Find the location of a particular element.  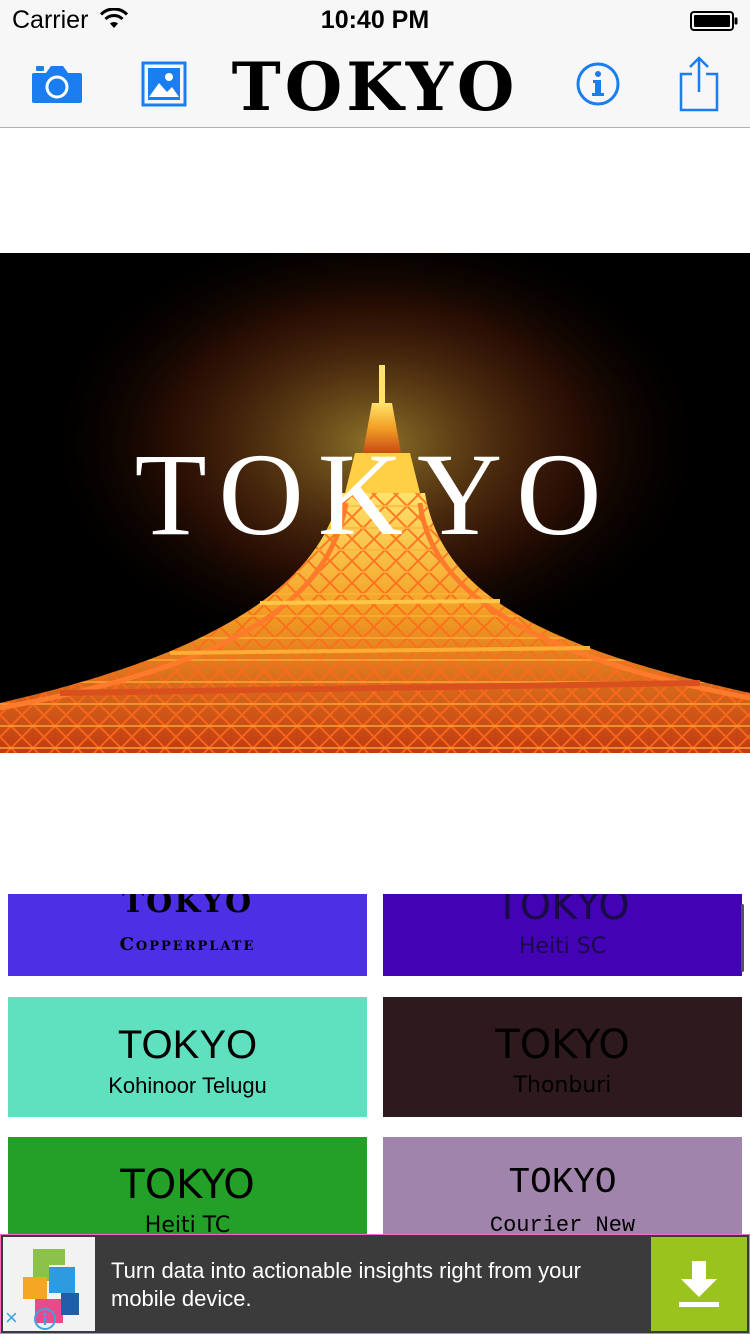

info-icon is located at coordinates (598, 84).